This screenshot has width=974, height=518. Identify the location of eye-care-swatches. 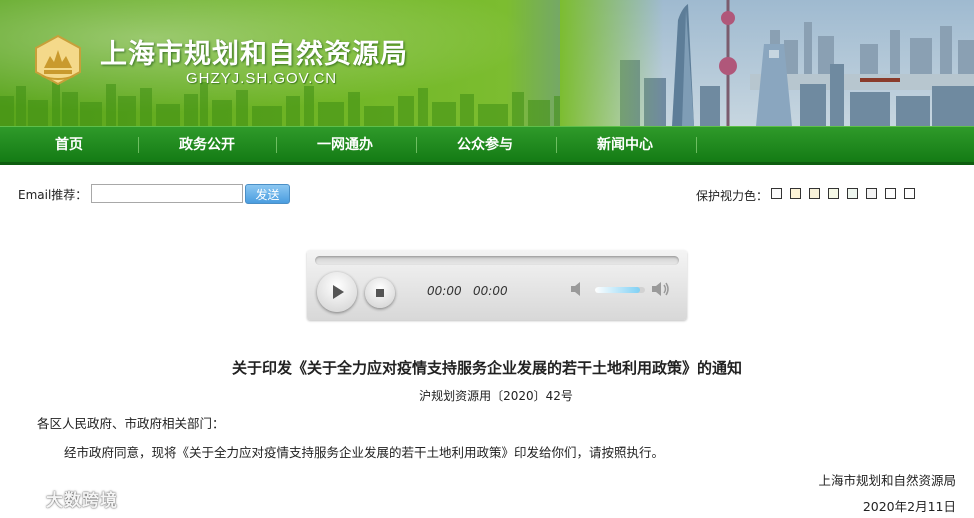
(847, 197).